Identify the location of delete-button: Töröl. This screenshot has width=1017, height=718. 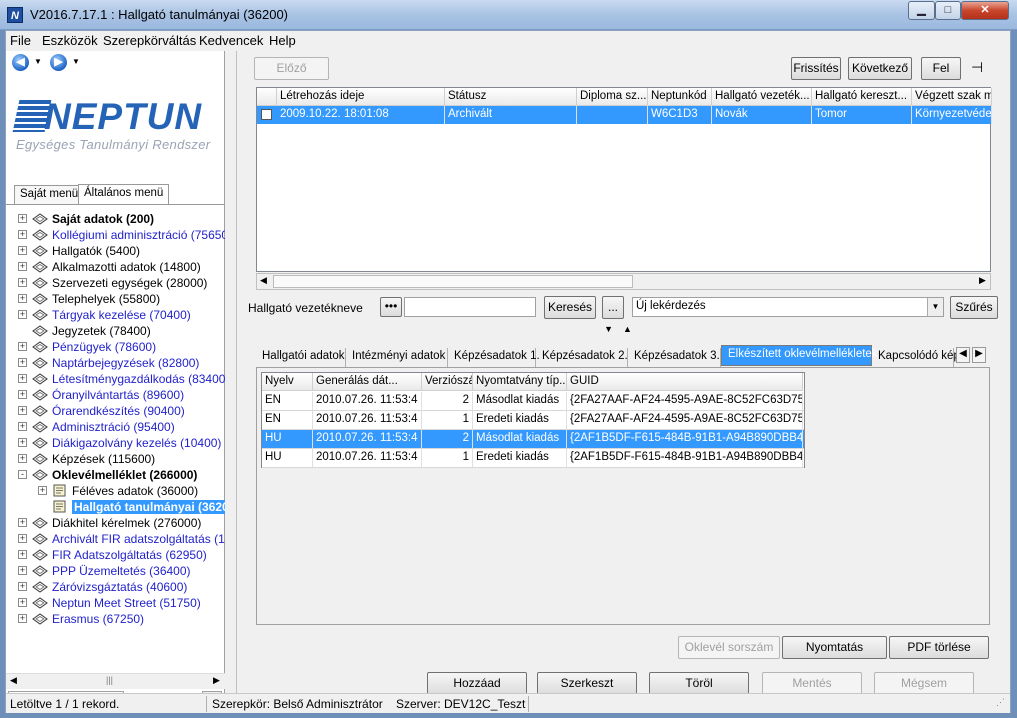
(699, 683).